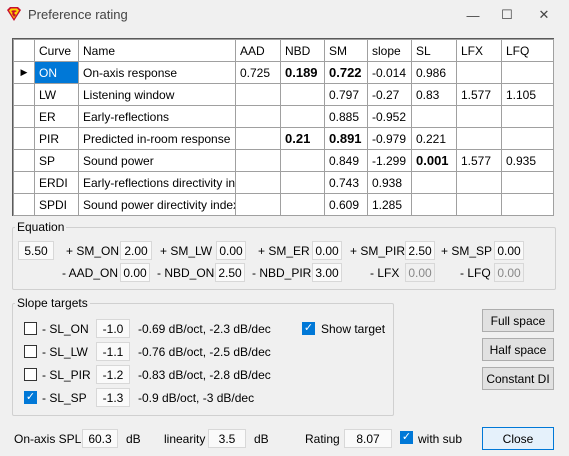 This screenshot has width=569, height=456. I want to click on close-window-button: ✕, so click(544, 15).